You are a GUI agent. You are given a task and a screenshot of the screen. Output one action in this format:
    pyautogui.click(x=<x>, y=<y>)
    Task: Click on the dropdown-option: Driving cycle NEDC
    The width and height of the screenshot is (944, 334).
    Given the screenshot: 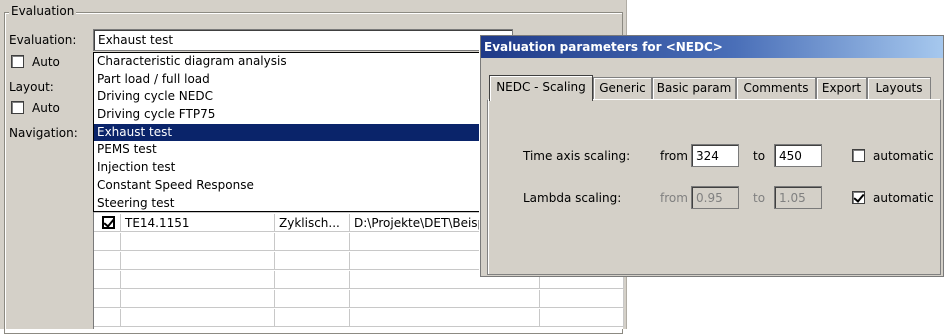 What is the action you would take?
    pyautogui.click(x=290, y=97)
    